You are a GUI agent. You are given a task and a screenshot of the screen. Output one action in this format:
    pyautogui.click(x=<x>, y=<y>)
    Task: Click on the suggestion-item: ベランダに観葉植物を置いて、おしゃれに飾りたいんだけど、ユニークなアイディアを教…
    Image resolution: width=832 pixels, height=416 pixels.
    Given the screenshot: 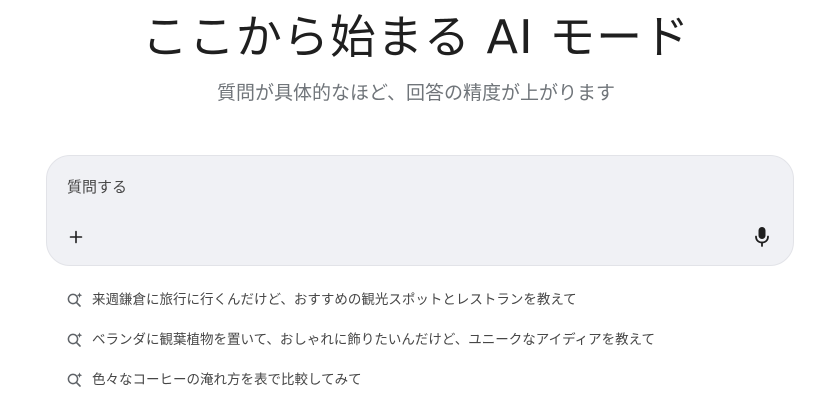 What is the action you would take?
    pyautogui.click(x=436, y=340)
    